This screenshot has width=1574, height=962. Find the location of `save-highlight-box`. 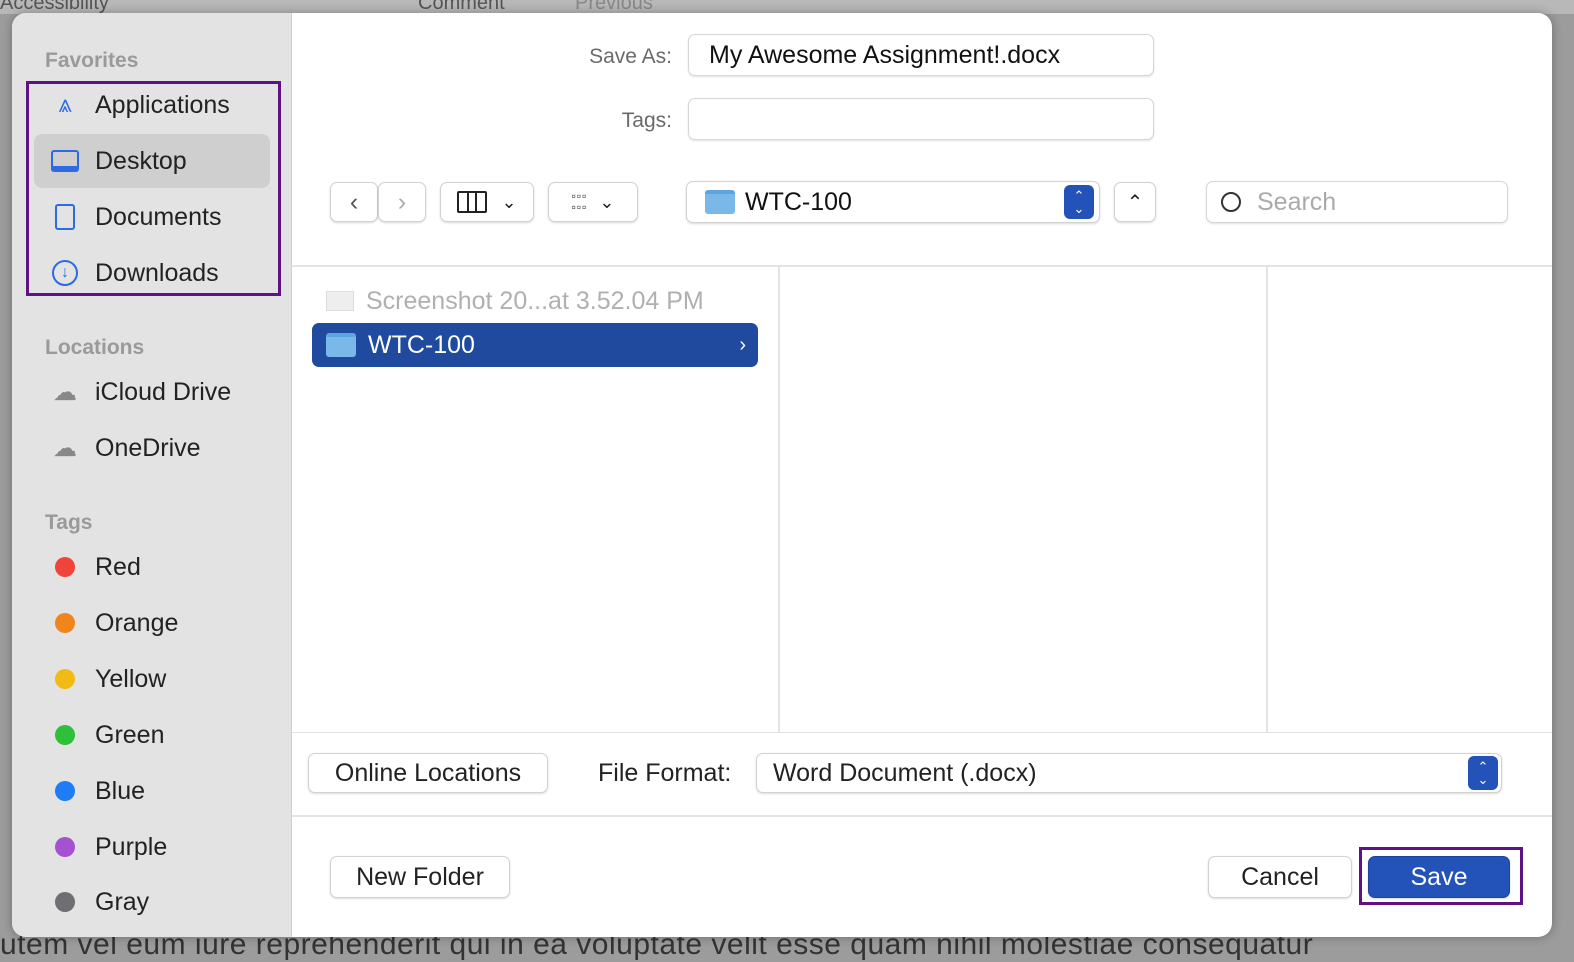

save-highlight-box is located at coordinates (1441, 876).